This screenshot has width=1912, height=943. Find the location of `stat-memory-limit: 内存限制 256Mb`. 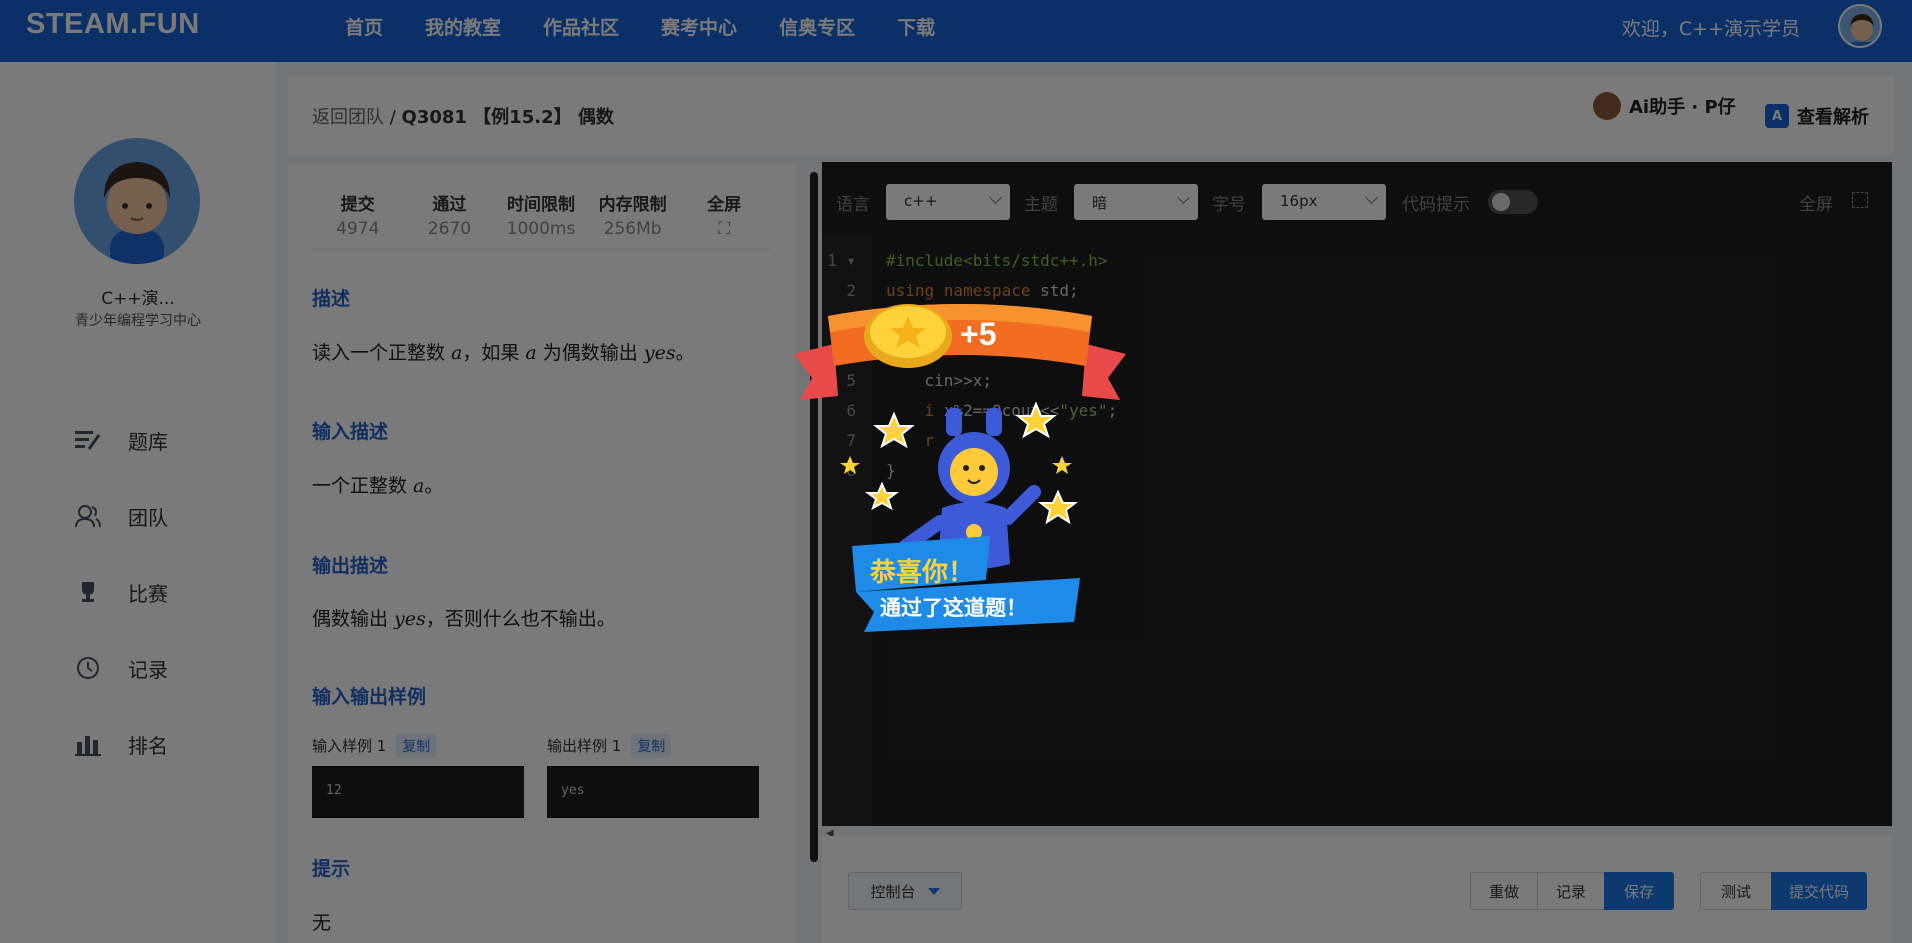

stat-memory-limit: 内存限制 256Mb is located at coordinates (633, 219).